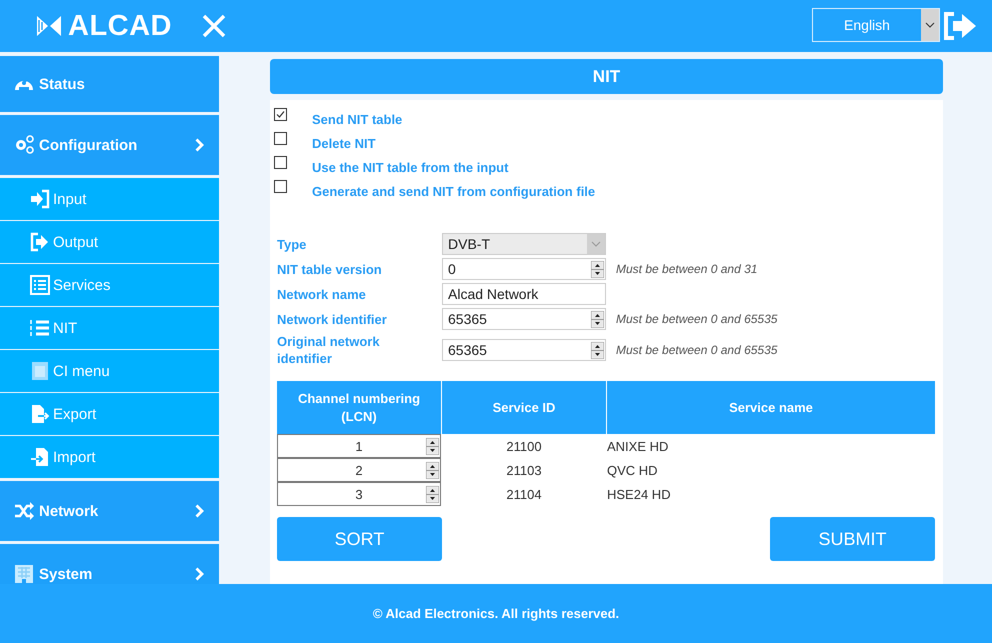 This screenshot has width=992, height=643. Describe the element at coordinates (359, 407) in the screenshot. I see `column-header: Channel numbering (LCN)` at that location.